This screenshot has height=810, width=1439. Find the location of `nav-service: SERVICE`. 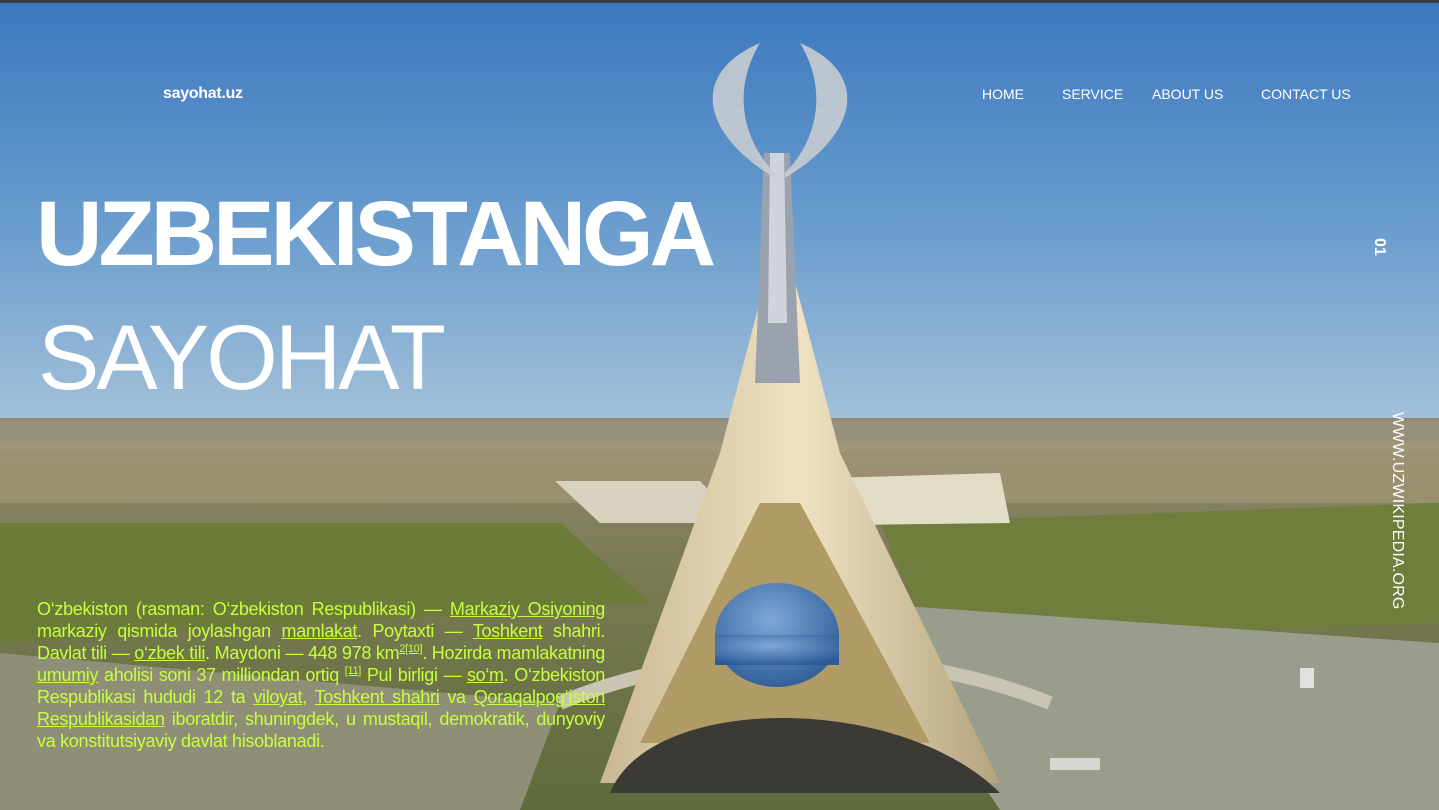

nav-service: SERVICE is located at coordinates (1092, 94).